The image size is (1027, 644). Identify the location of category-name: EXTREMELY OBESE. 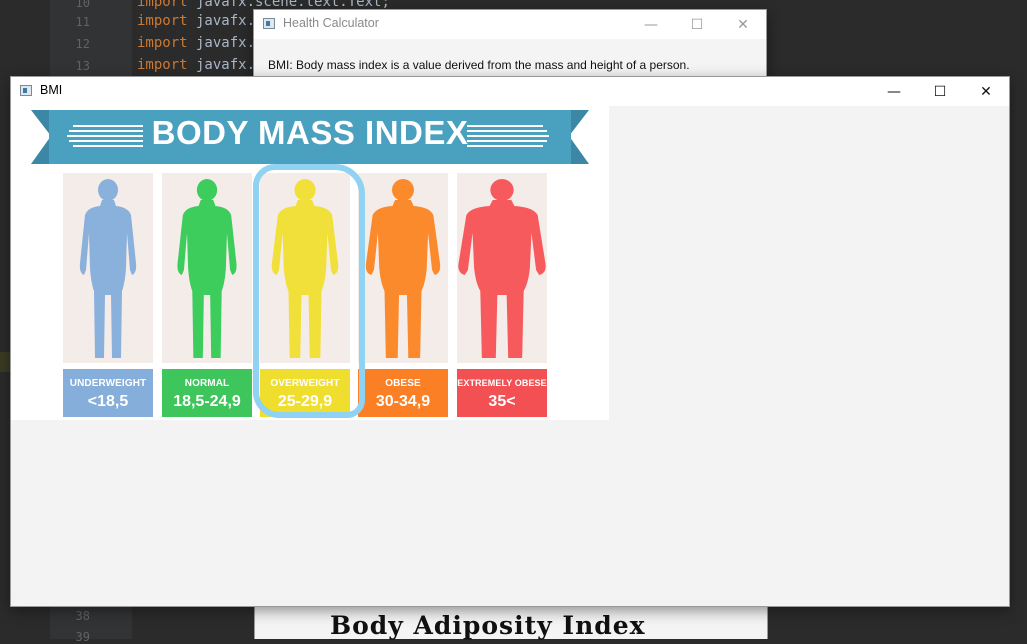
(502, 383).